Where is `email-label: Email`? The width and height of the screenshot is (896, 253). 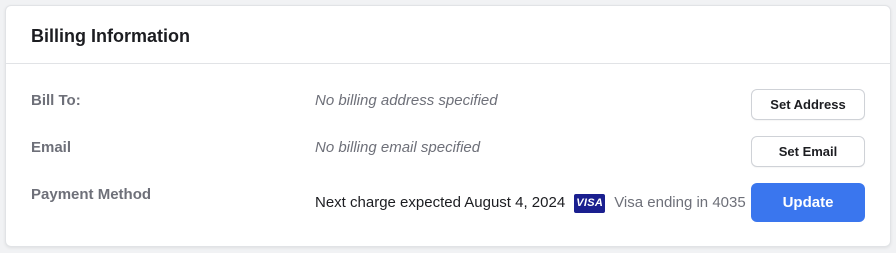 email-label: Email is located at coordinates (51, 147).